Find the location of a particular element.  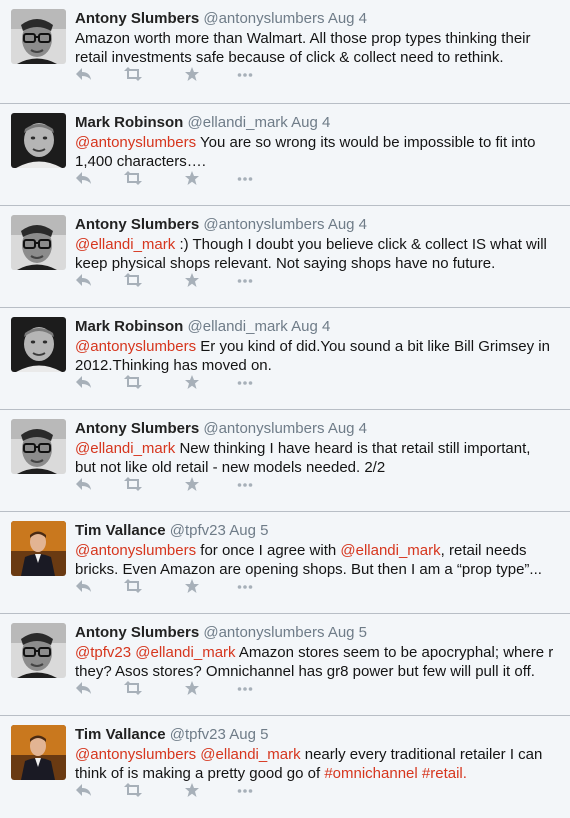

tweet-text-segment: for once I agree with is located at coordinates (268, 550).